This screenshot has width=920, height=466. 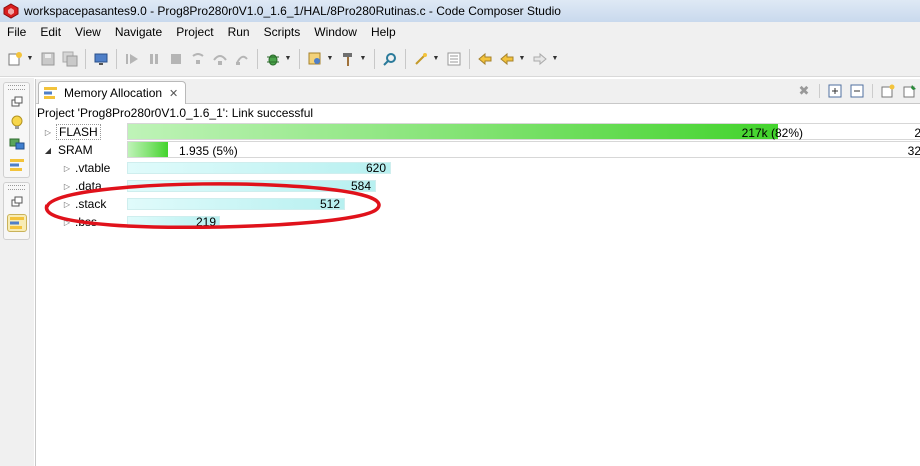 I want to click on console-icon, so click(x=17, y=144).